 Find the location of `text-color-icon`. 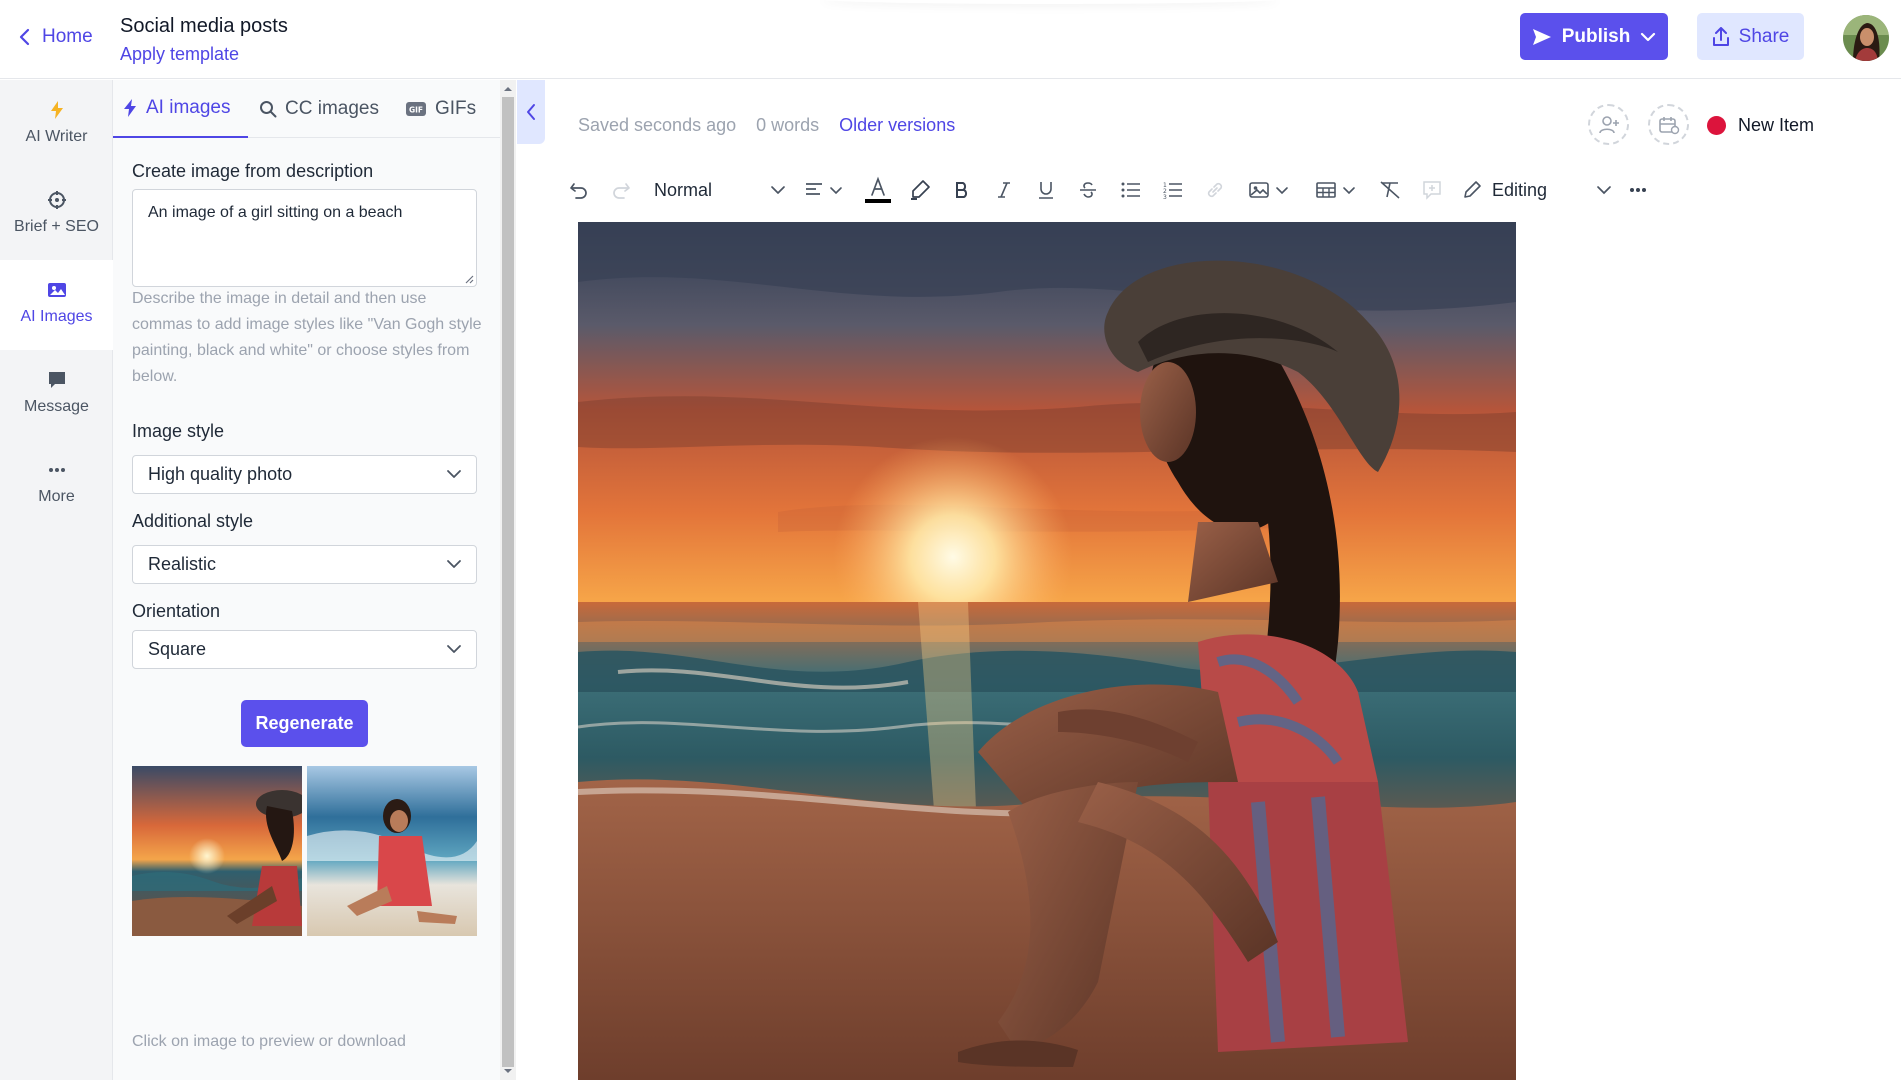

text-color-icon is located at coordinates (878, 189).